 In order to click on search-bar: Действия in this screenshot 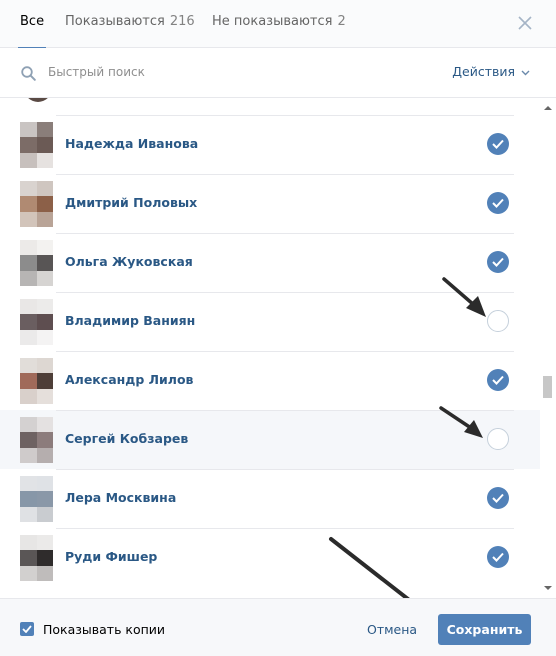, I will do `click(278, 73)`.